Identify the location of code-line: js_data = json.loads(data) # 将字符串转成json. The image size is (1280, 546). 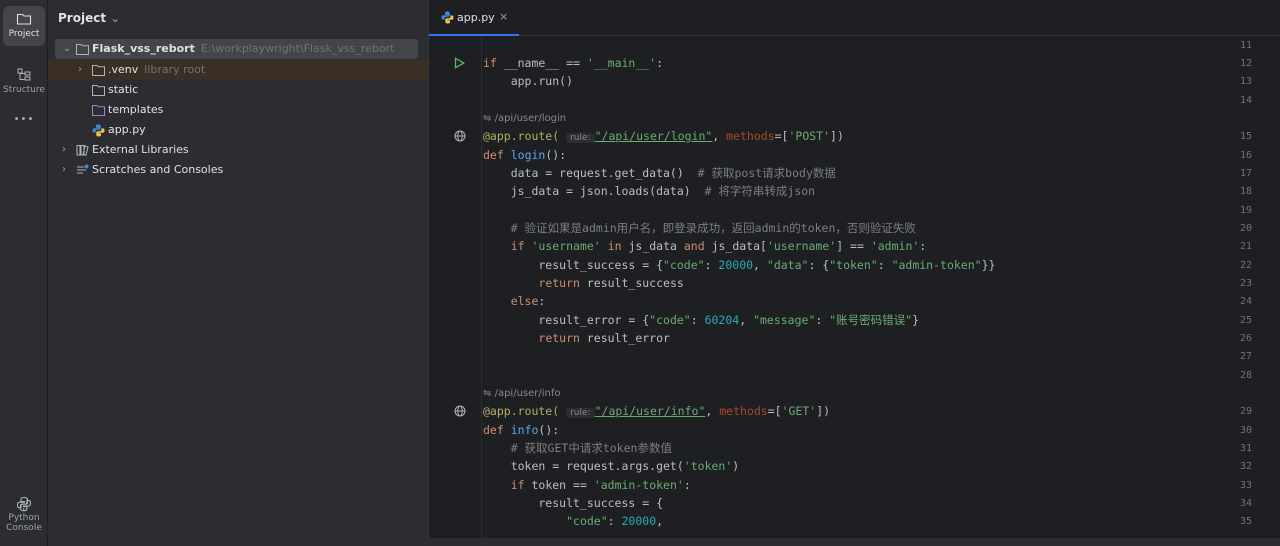
(649, 191).